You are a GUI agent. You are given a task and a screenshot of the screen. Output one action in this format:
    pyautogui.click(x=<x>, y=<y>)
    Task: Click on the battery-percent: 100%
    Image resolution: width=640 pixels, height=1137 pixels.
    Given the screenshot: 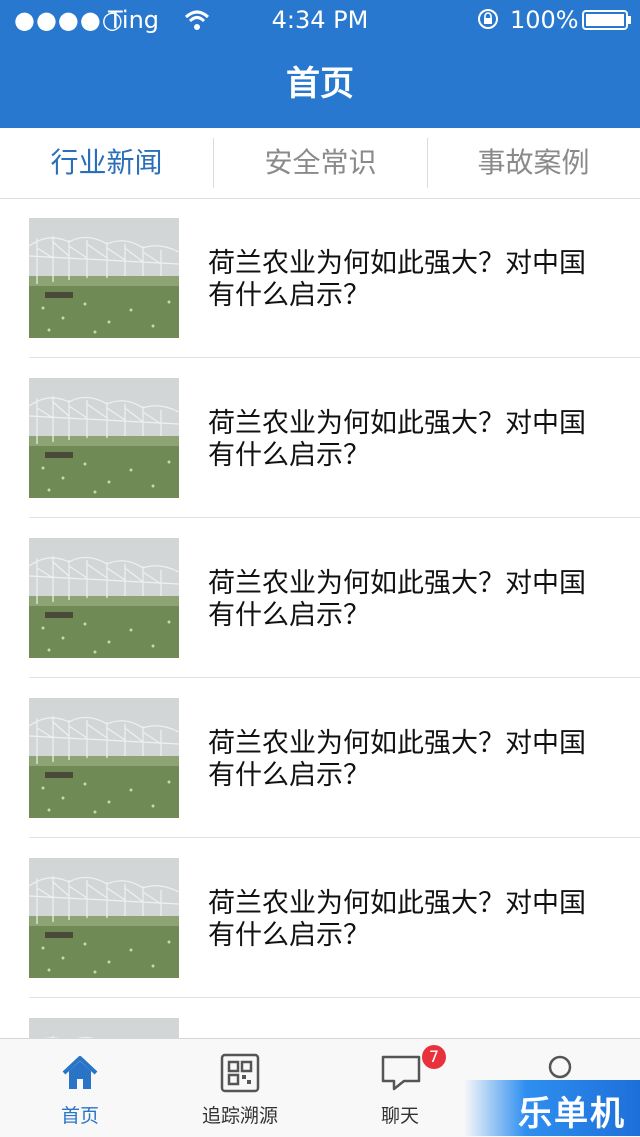 What is the action you would take?
    pyautogui.click(x=544, y=20)
    